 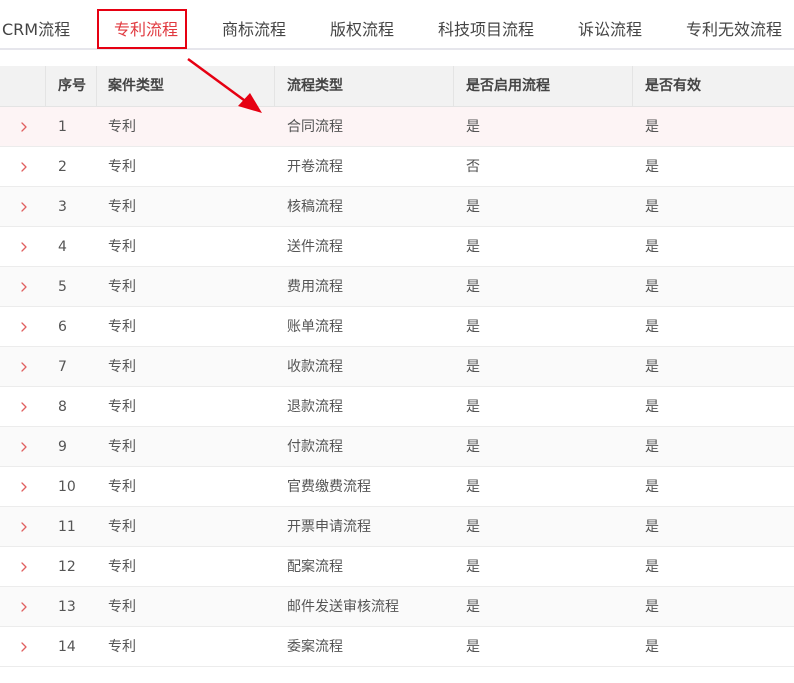 What do you see at coordinates (397, 407) in the screenshot?
I see `table-row: 8 专利 退款流程 是 是` at bounding box center [397, 407].